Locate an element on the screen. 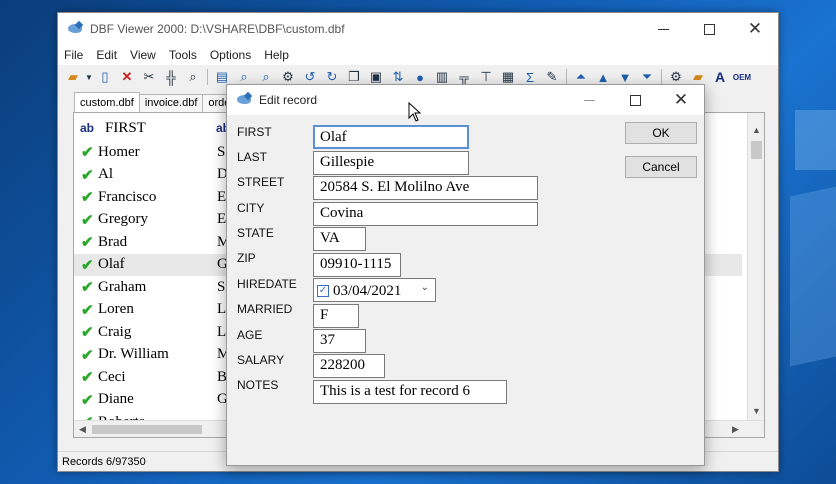 This screenshot has height=484, width=836. label-street: STREET is located at coordinates (261, 182).